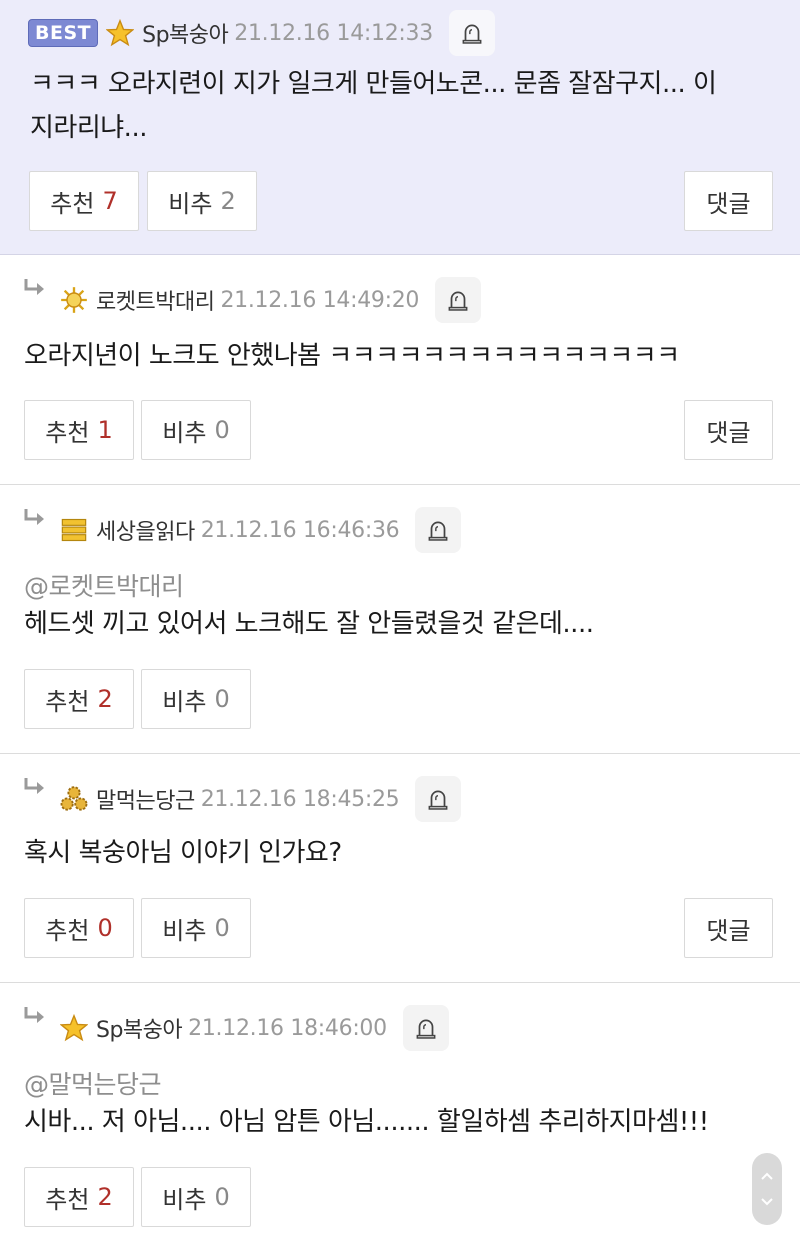 Image resolution: width=800 pixels, height=1235 pixels. What do you see at coordinates (110, 201) in the screenshot?
I see `recommend-count: 7` at bounding box center [110, 201].